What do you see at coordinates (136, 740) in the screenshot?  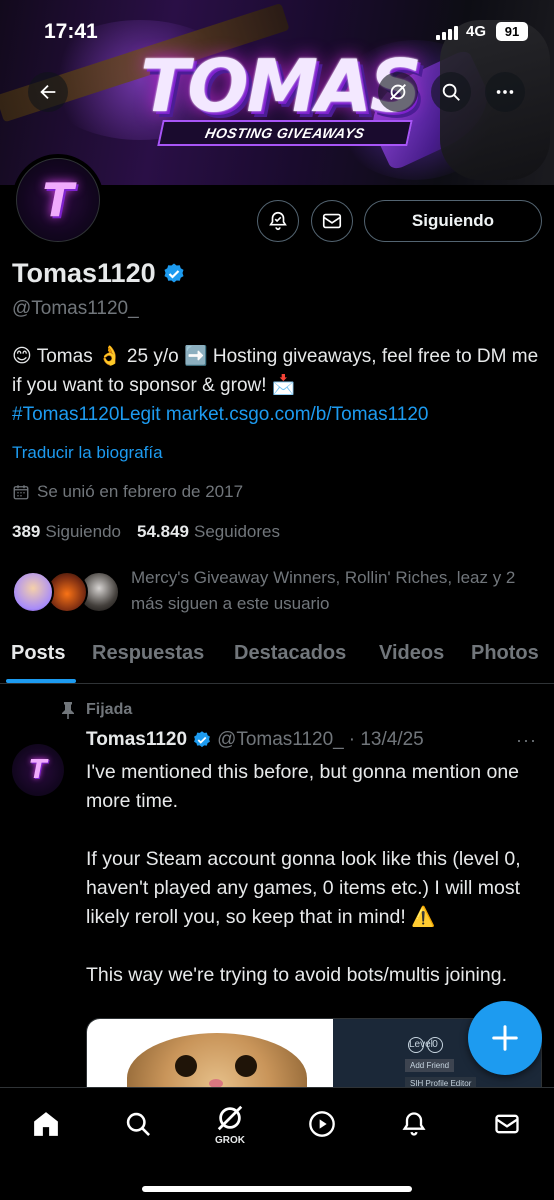 I see `post-author-name: Tomas1120` at bounding box center [136, 740].